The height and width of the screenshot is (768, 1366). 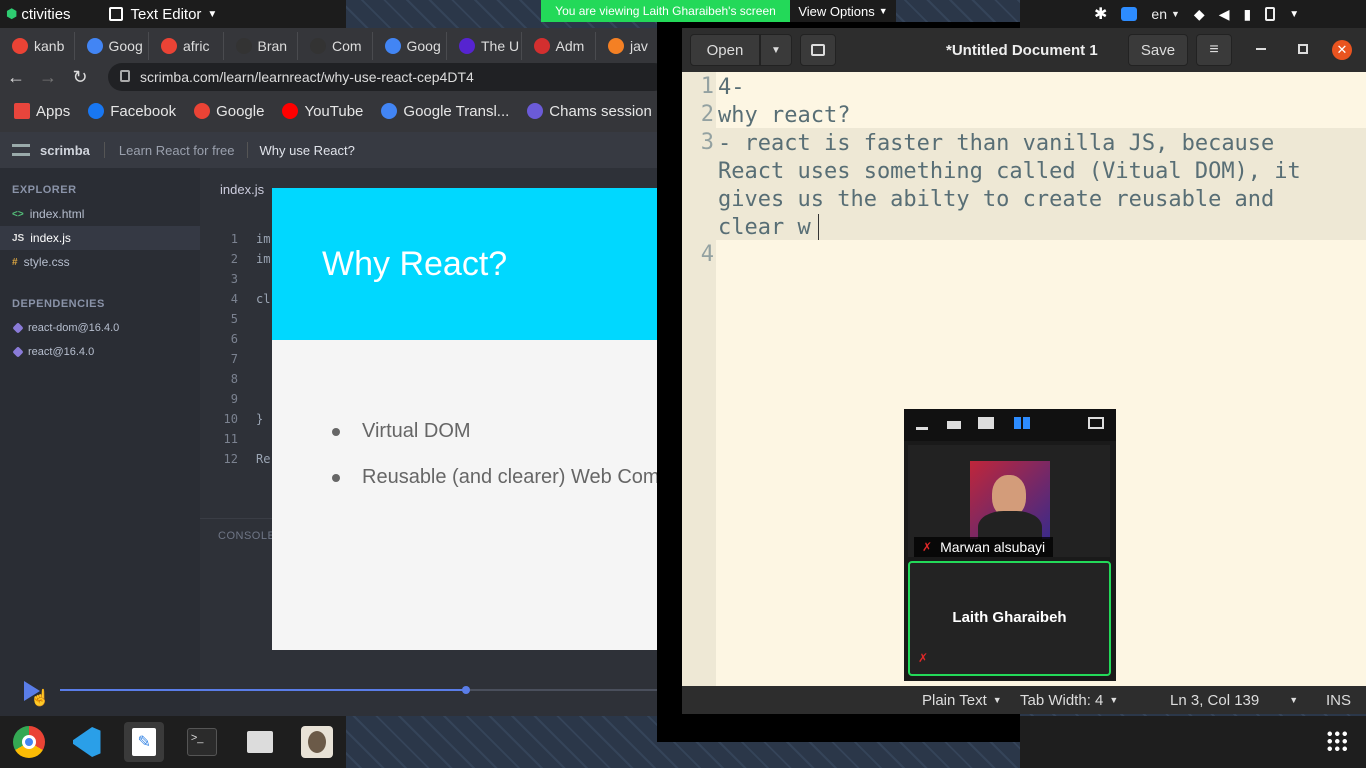 What do you see at coordinates (1022, 50) in the screenshot?
I see `document-title: *Untitled Document 1` at bounding box center [1022, 50].